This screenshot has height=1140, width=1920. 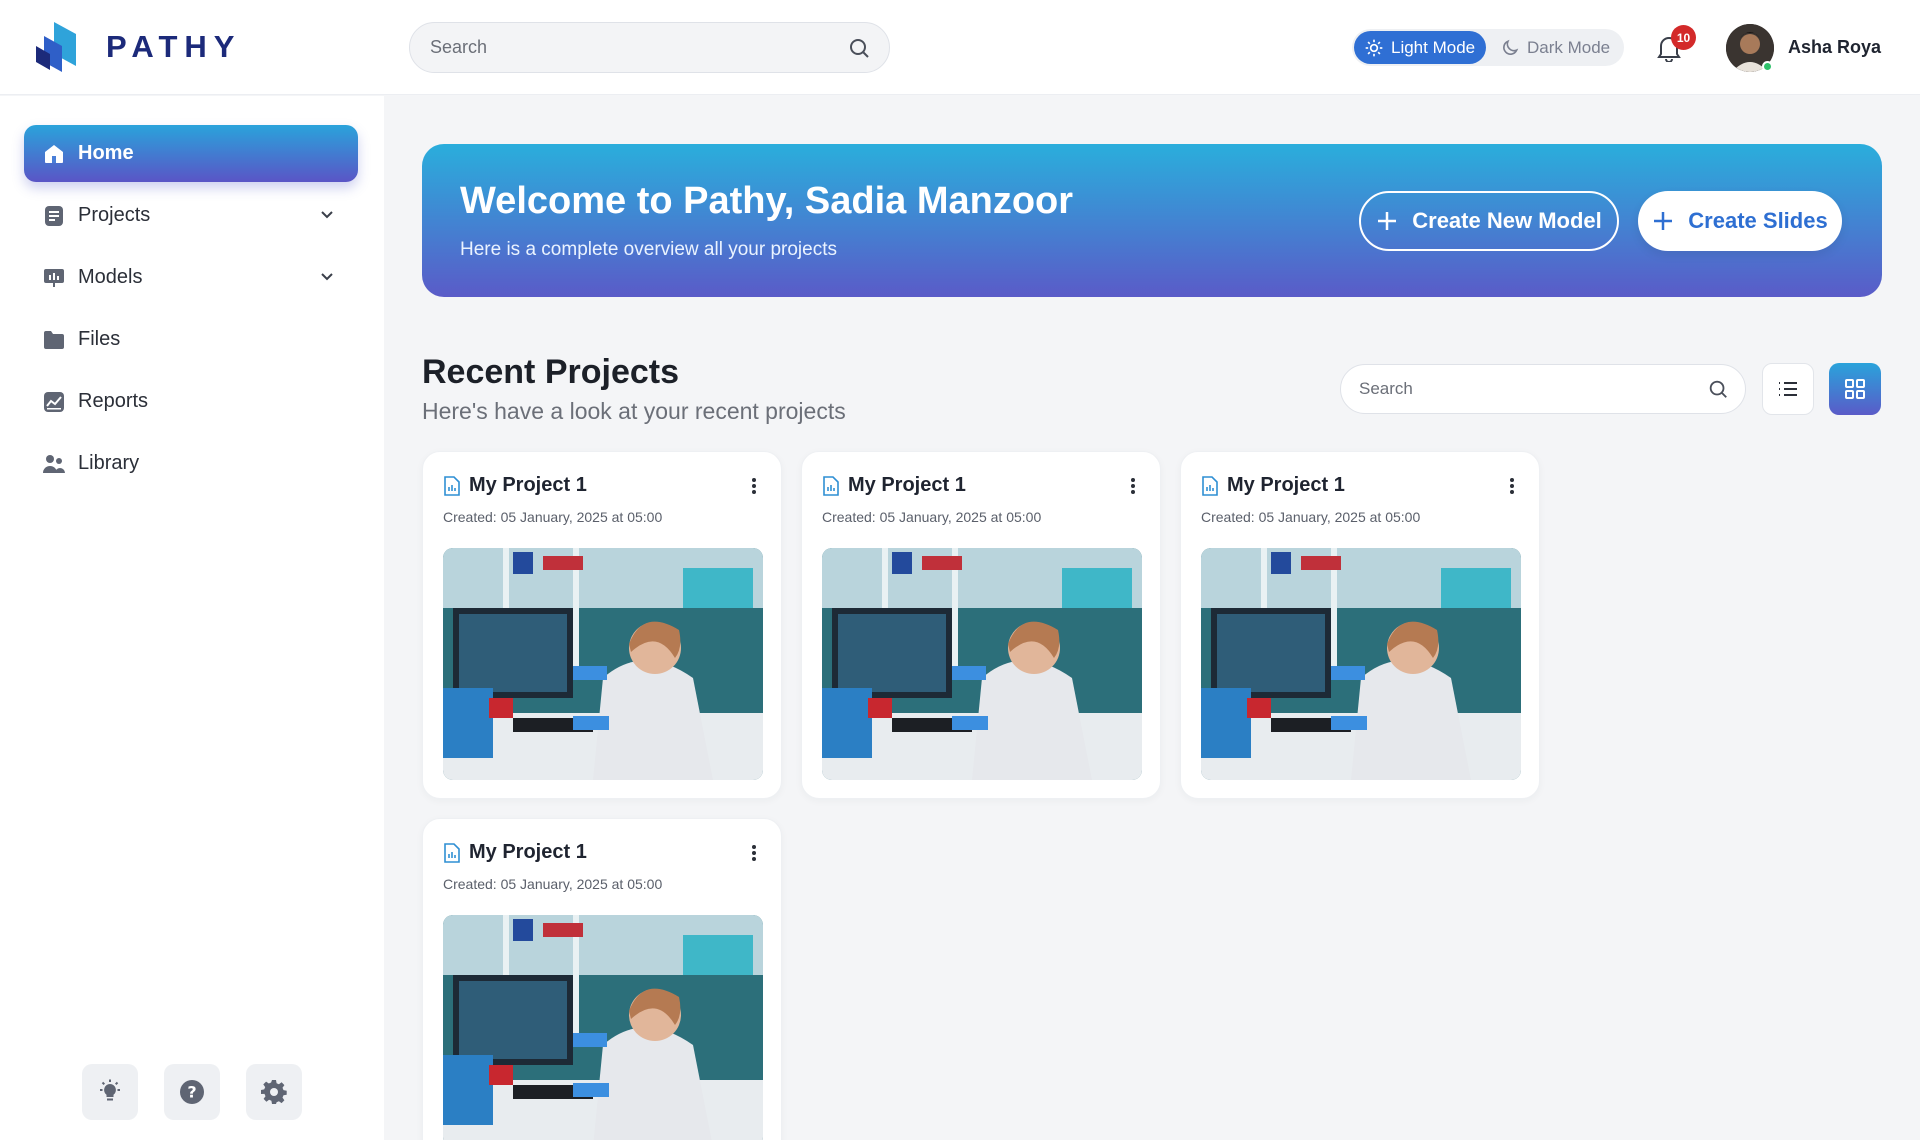 What do you see at coordinates (110, 277) in the screenshot?
I see `sidebar-item-label: Models` at bounding box center [110, 277].